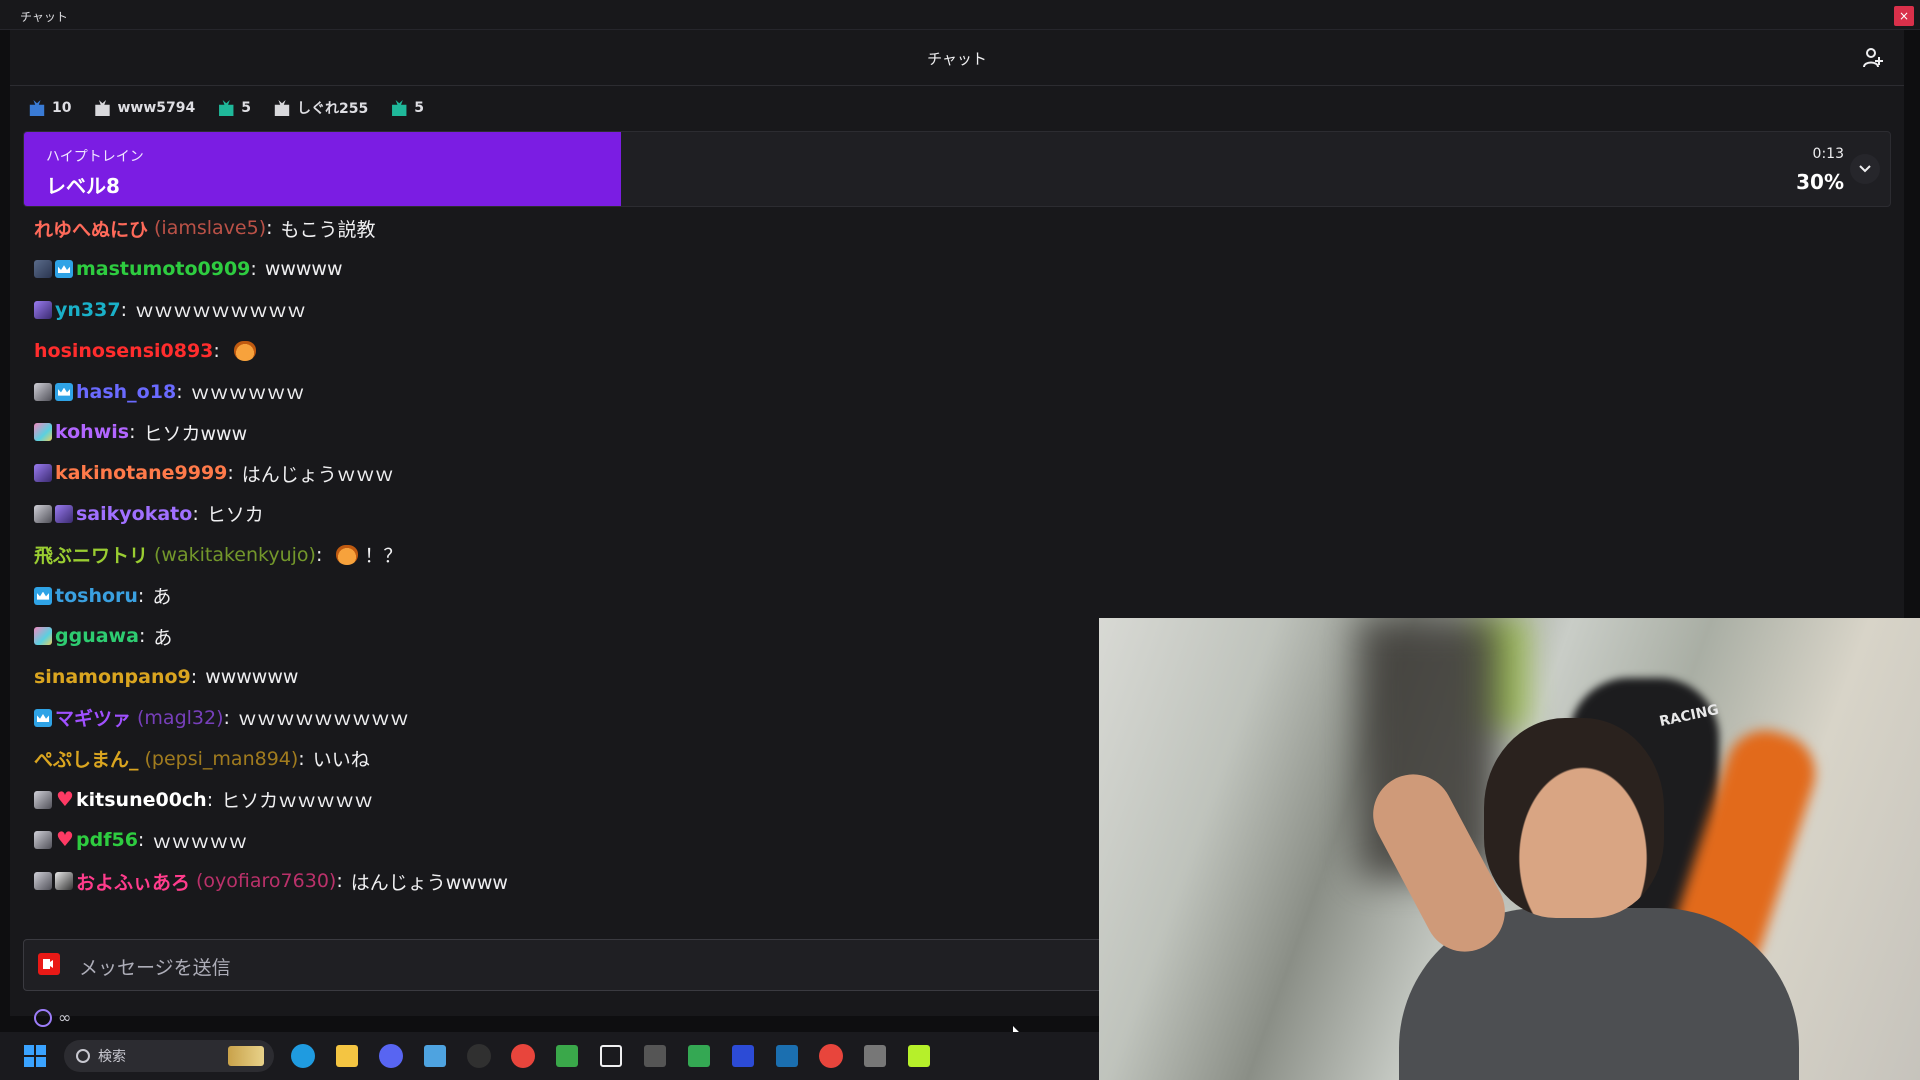  Describe the element at coordinates (95, 157) in the screenshot. I see `hype-train-label: ハイプトレイン` at that location.